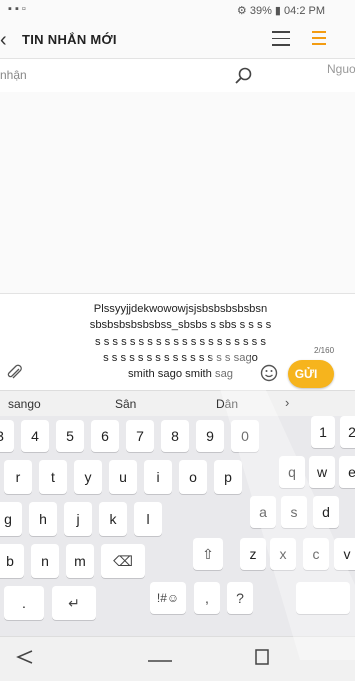 Image resolution: width=355 pixels, height=681 pixels. I want to click on char-counter: 2/160, so click(324, 350).